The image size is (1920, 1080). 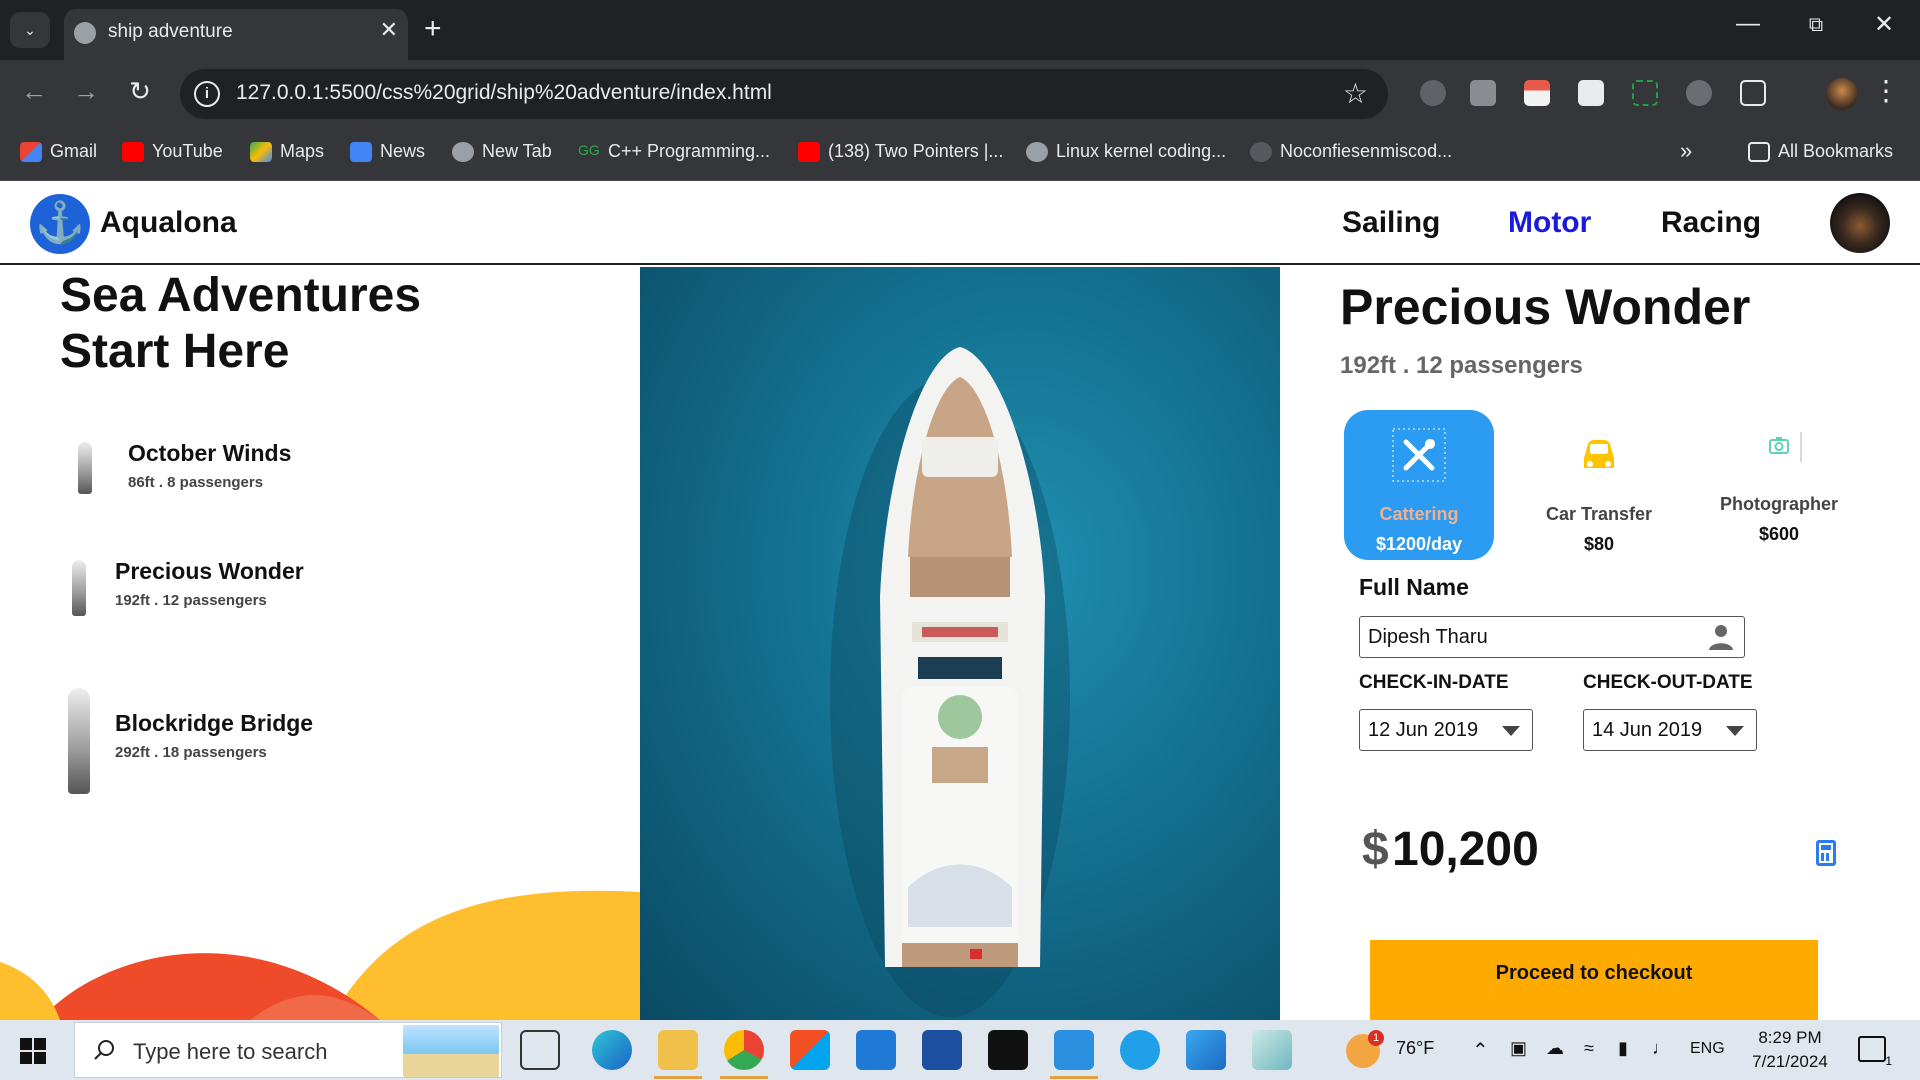 I want to click on search-icon, so click(x=104, y=1050).